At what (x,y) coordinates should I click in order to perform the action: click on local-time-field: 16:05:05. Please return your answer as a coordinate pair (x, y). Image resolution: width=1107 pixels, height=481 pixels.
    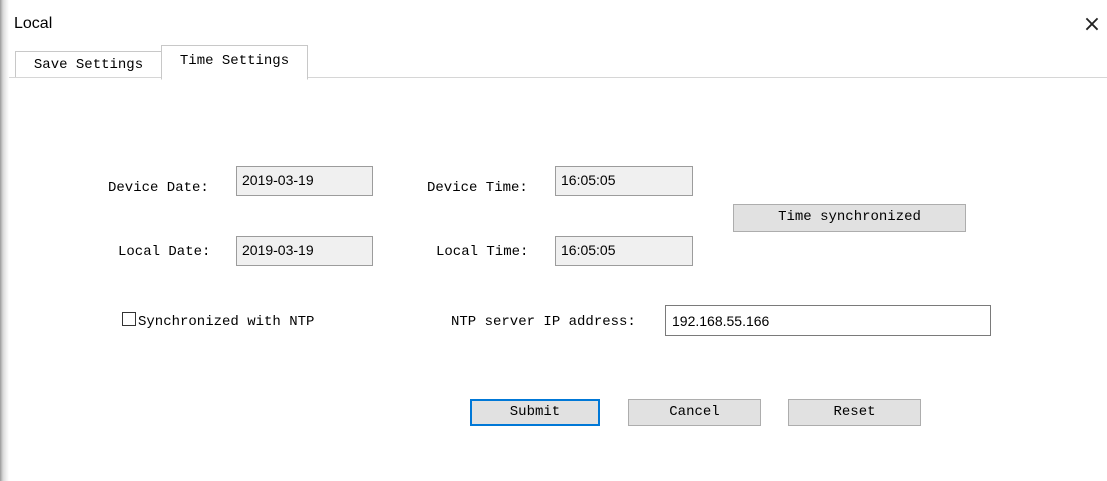
    Looking at the image, I should click on (624, 251).